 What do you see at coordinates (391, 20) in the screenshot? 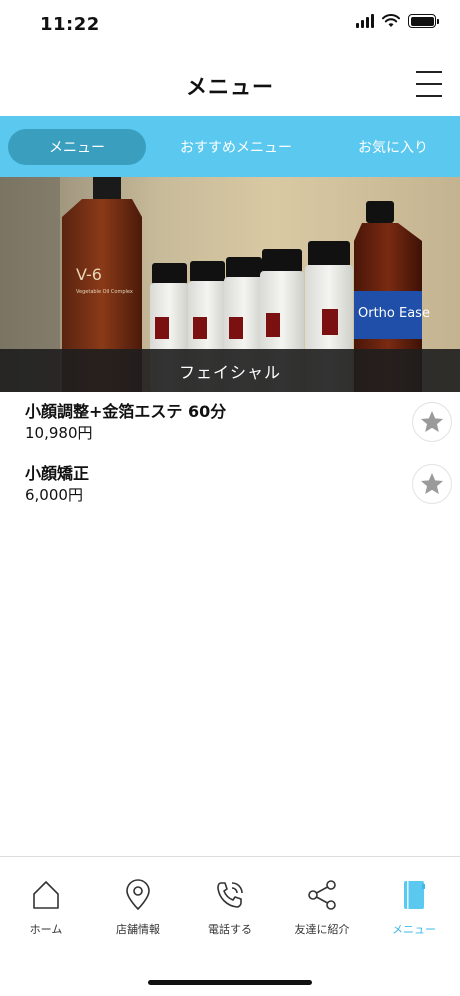
I see `wifi-icon` at bounding box center [391, 20].